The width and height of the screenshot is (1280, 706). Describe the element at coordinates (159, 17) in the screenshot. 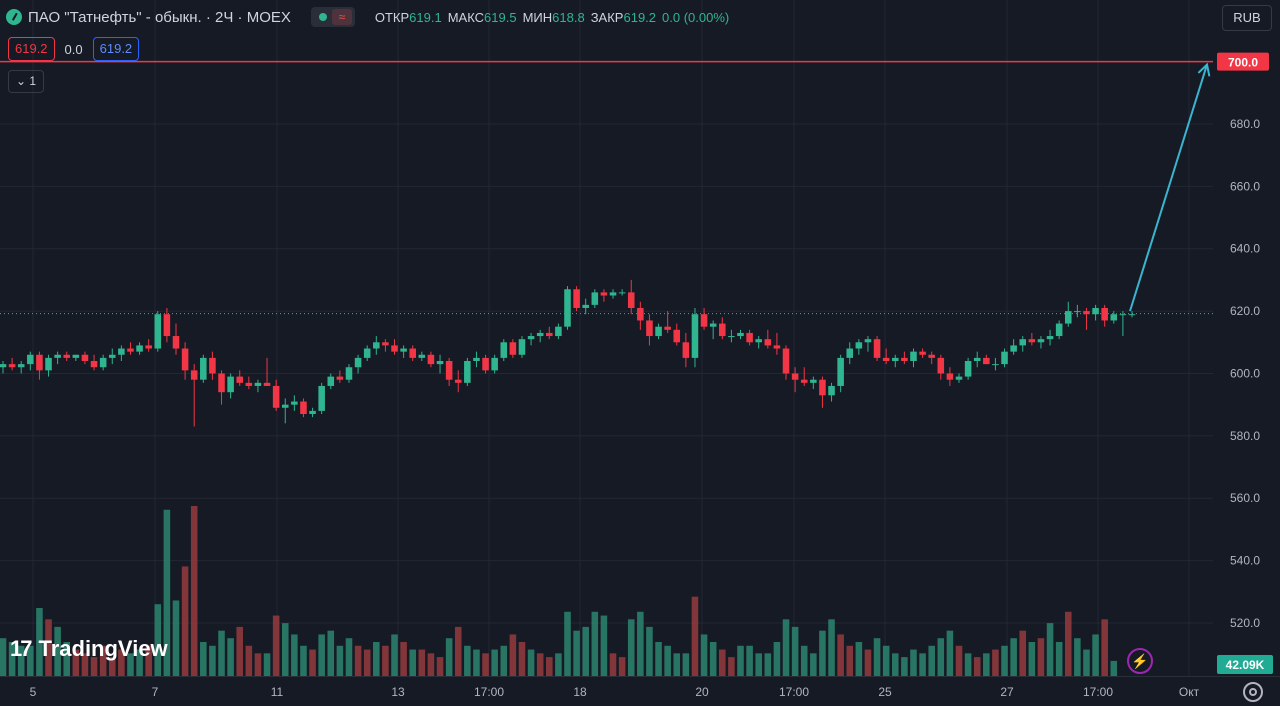

I see `symbol-title: ПАО "Татнефть" - обыкн. · 2Ч · MOEX` at that location.